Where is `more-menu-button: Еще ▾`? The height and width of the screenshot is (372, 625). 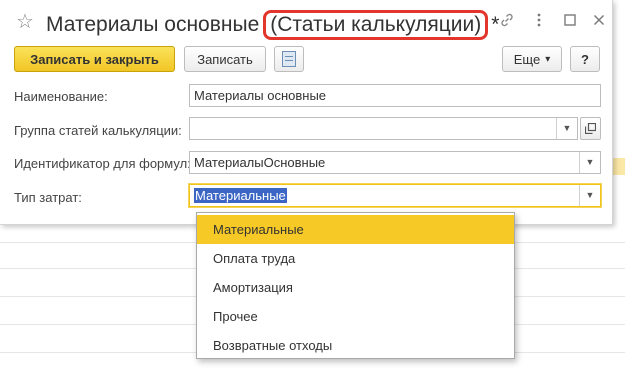
more-menu-button: Еще ▾ is located at coordinates (532, 59).